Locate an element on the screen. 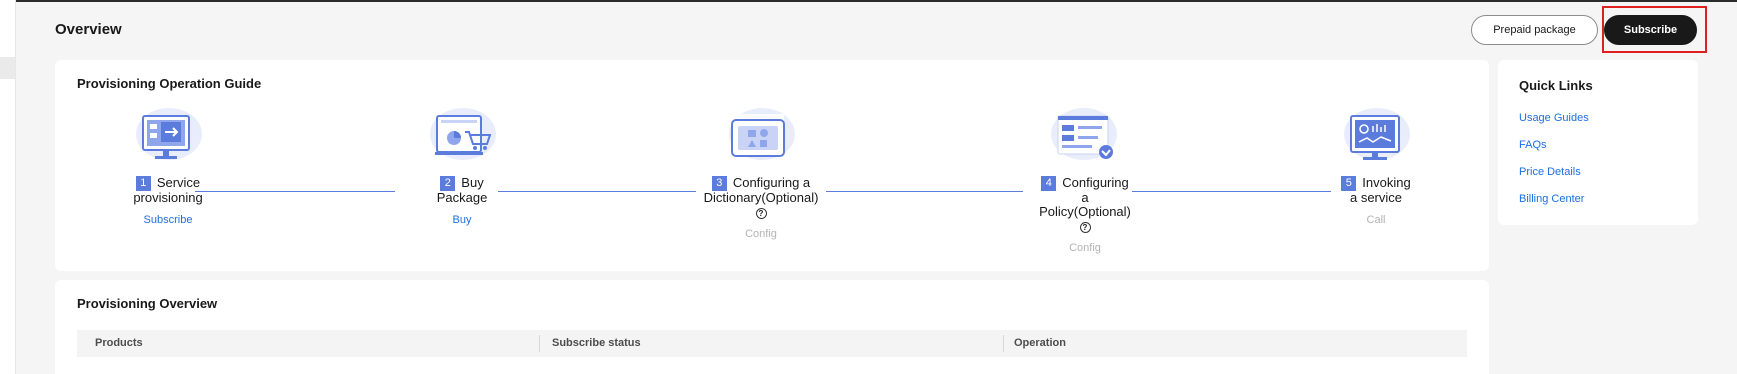  policy-icon is located at coordinates (1085, 139).